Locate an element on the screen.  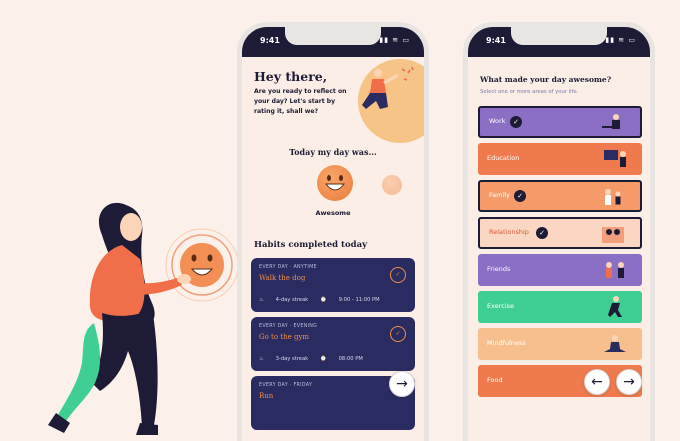
running-person-icon is located at coordinates (615, 306).